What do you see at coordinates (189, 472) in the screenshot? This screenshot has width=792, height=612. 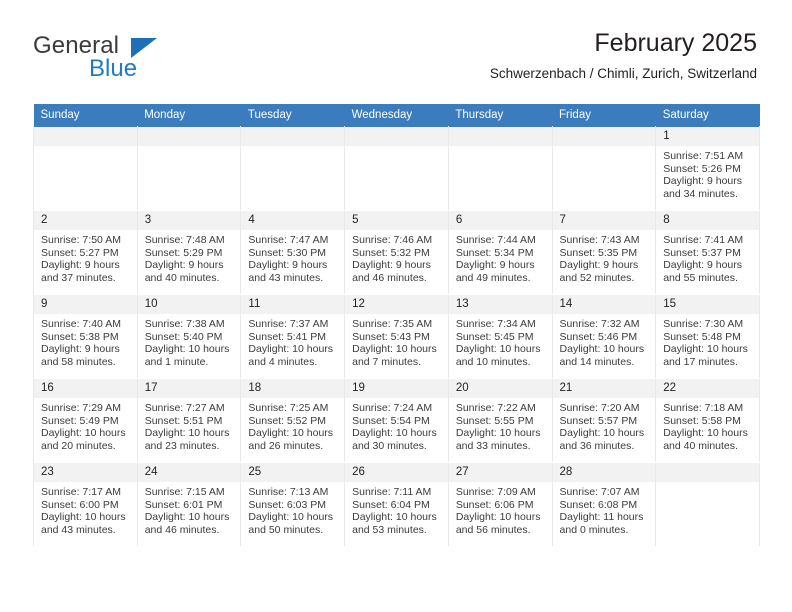 I see `day-number: 24` at bounding box center [189, 472].